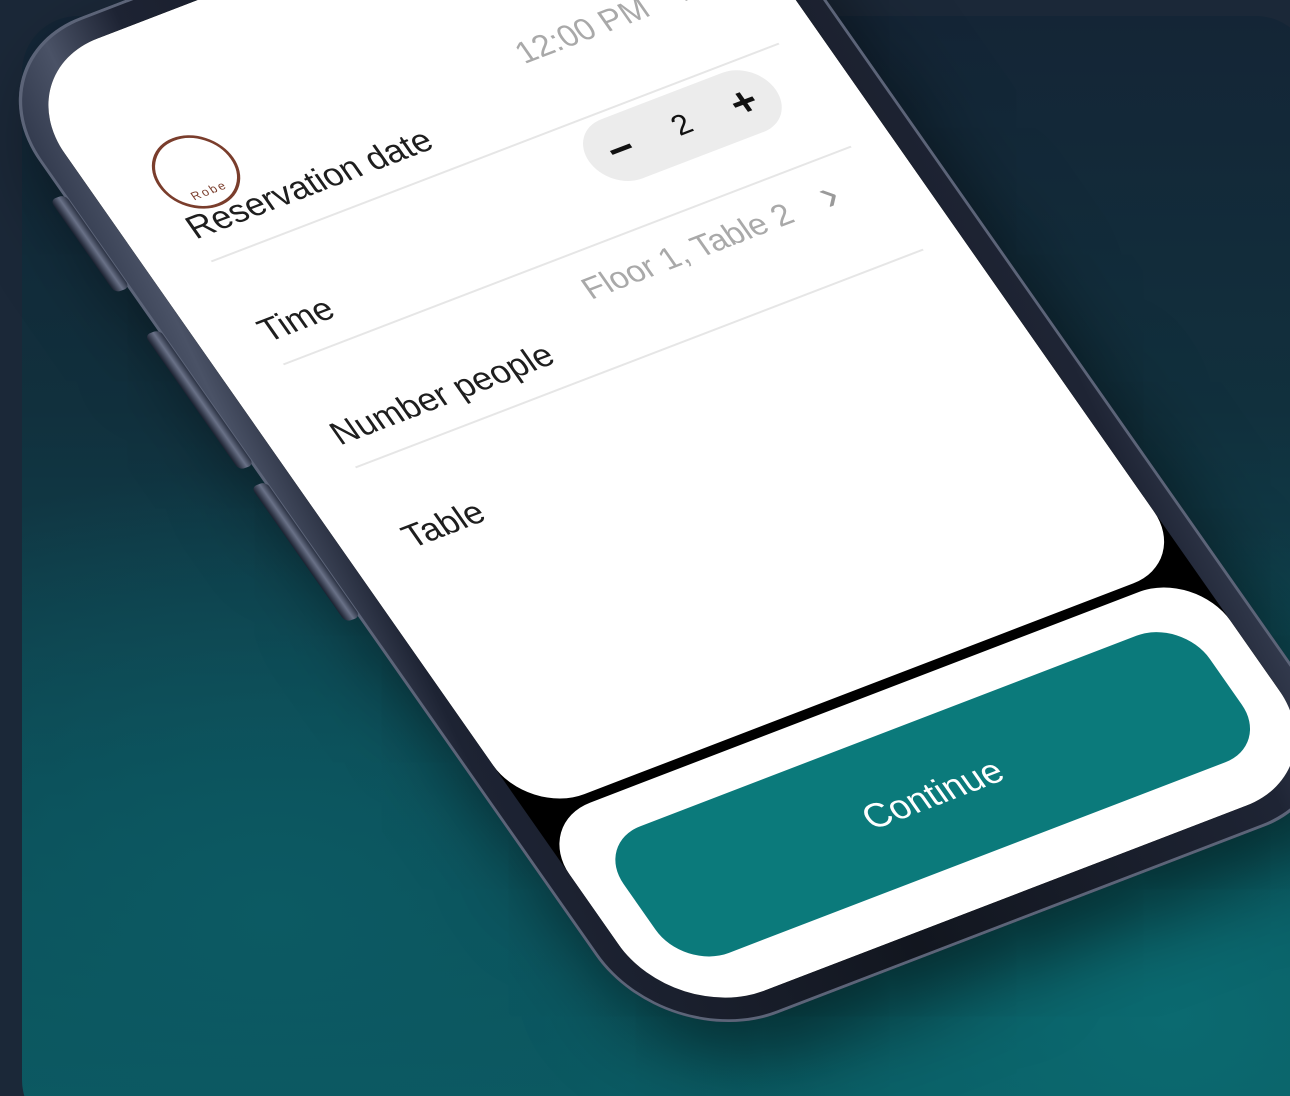 The width and height of the screenshot is (1290, 1096). What do you see at coordinates (932, 794) in the screenshot?
I see `continue-button-label: Continue` at bounding box center [932, 794].